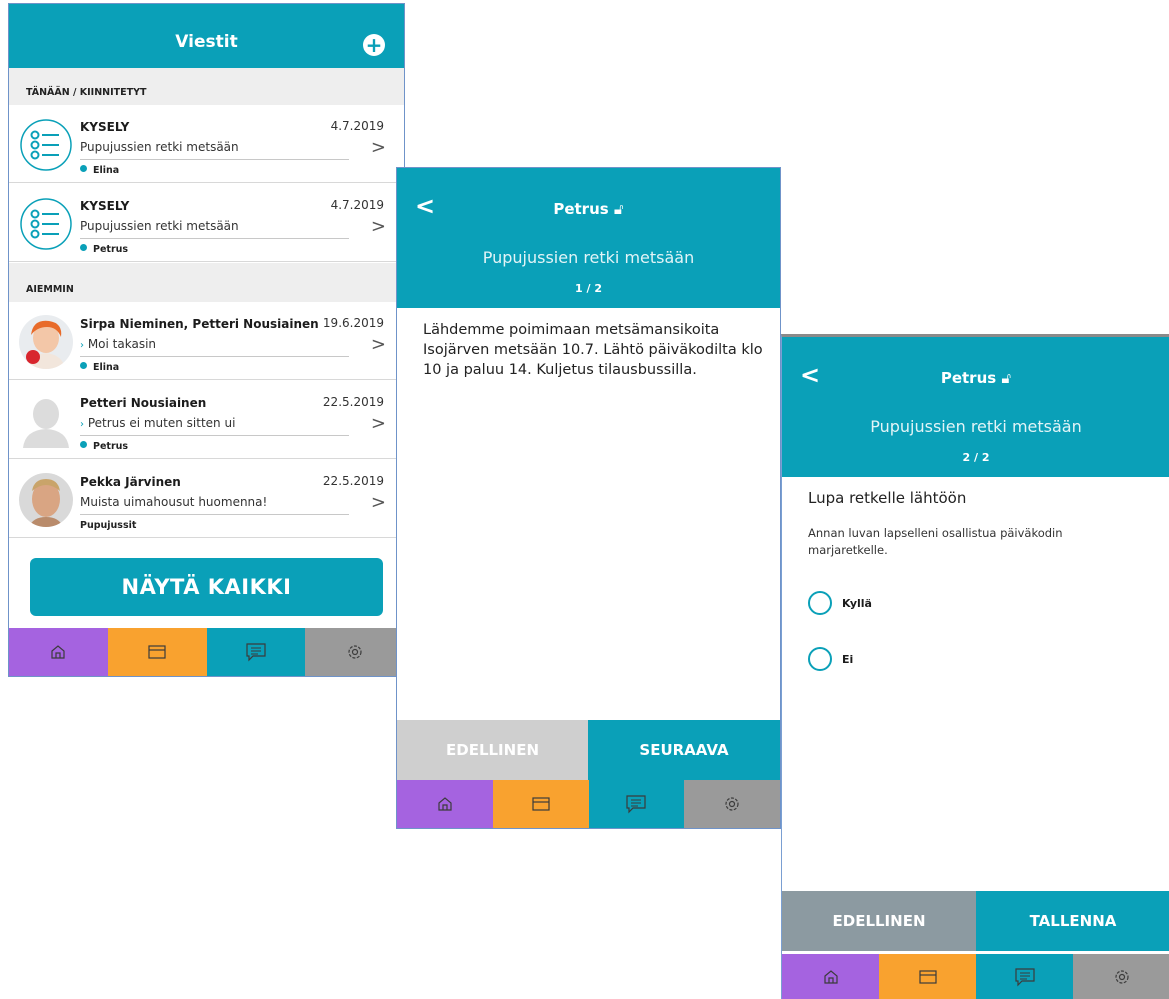 The width and height of the screenshot is (1169, 999). I want to click on radio-label: Ei, so click(848, 659).